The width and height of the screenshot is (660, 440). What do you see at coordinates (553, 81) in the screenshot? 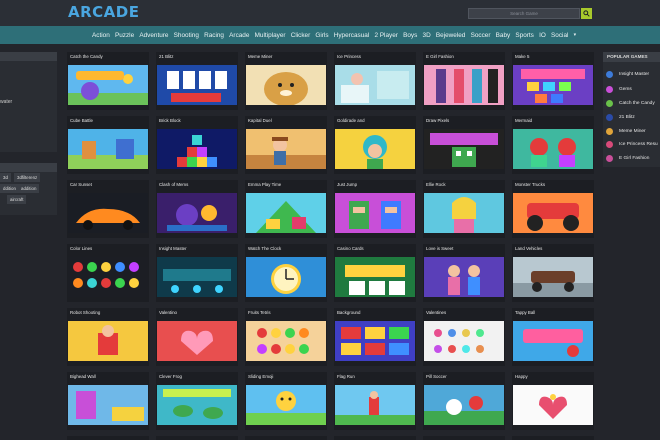
I see `game-tile: Make 5` at bounding box center [553, 81].